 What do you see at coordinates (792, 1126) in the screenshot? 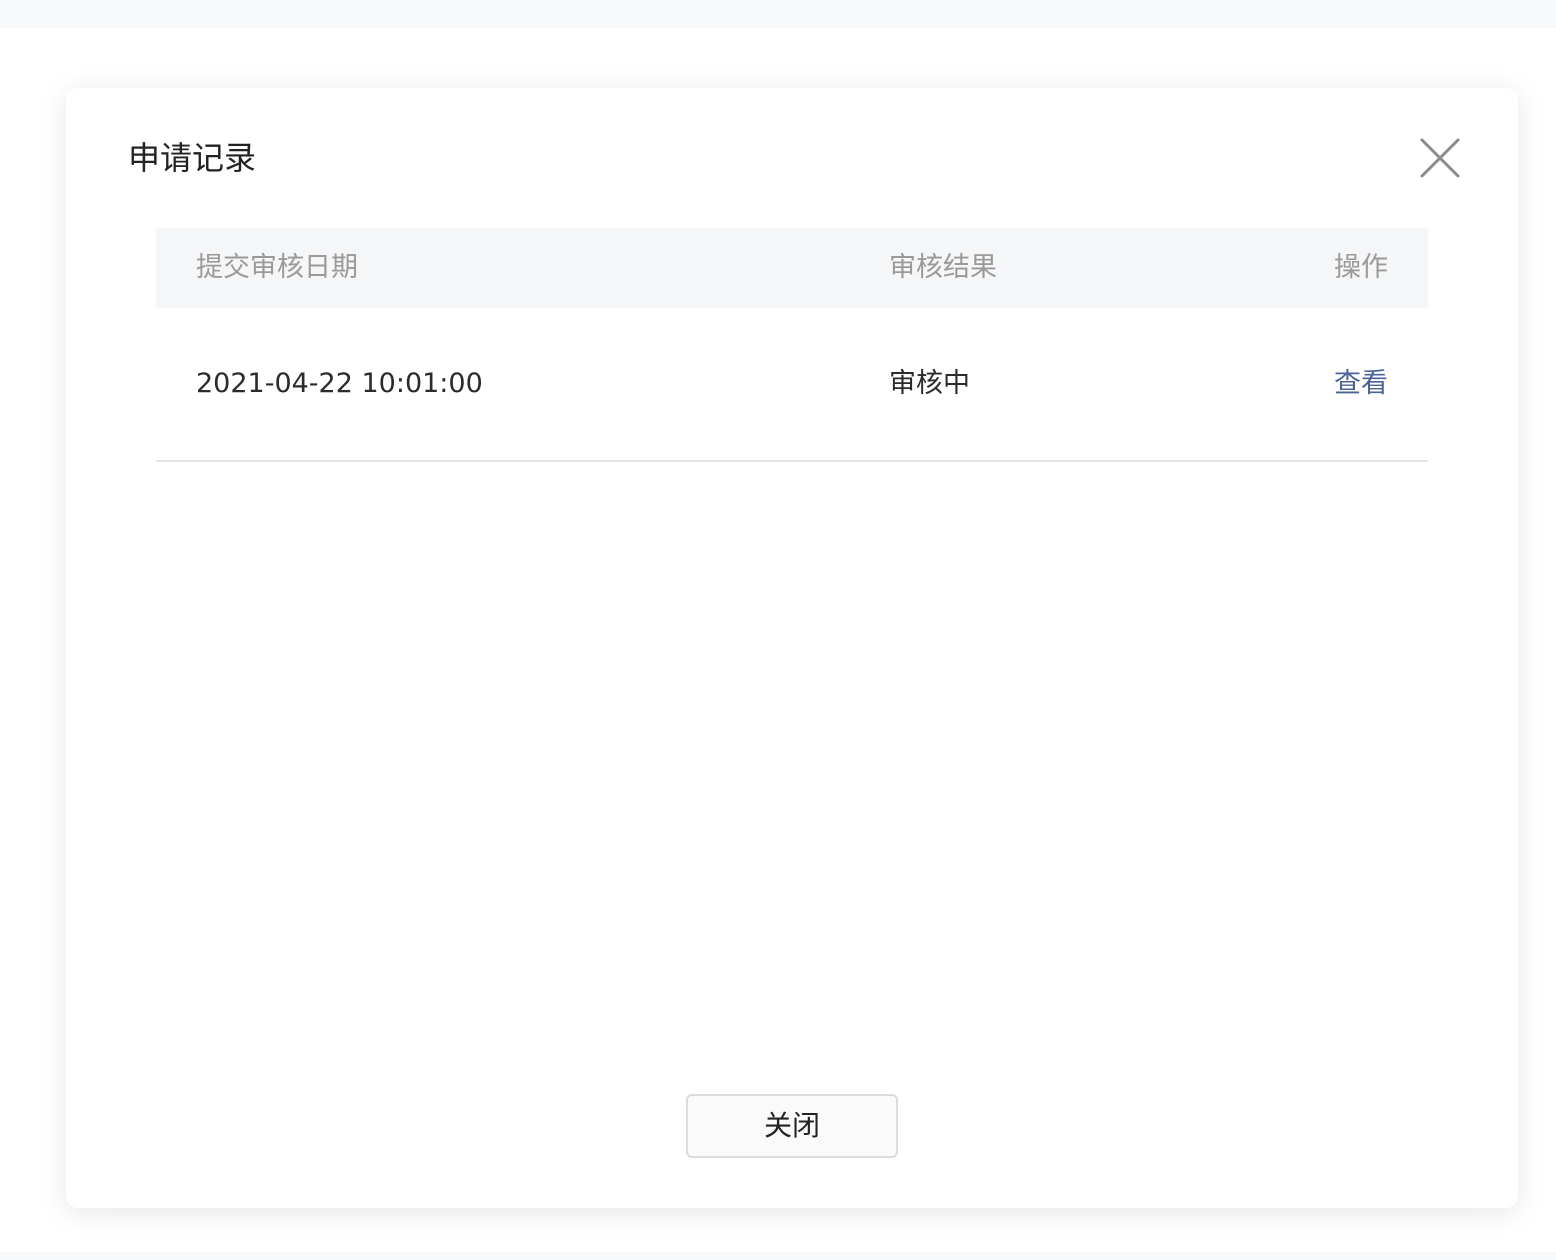
I see `close-button: 关闭` at bounding box center [792, 1126].